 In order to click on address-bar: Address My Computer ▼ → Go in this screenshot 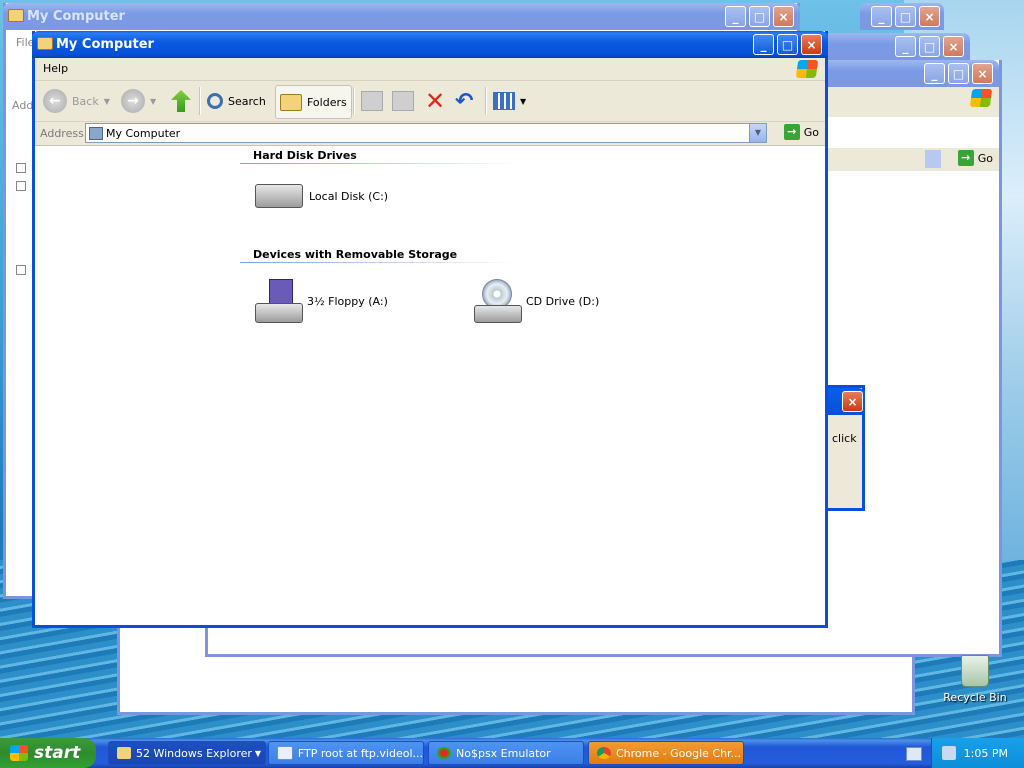, I will do `click(430, 134)`.